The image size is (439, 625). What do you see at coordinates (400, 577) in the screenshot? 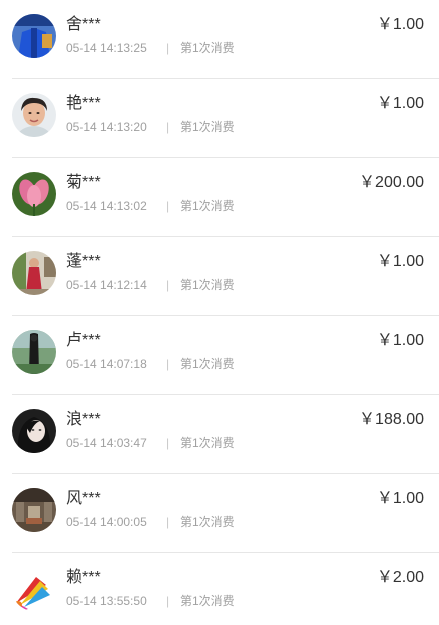
I see `record-amount: ￥2.00` at bounding box center [400, 577].